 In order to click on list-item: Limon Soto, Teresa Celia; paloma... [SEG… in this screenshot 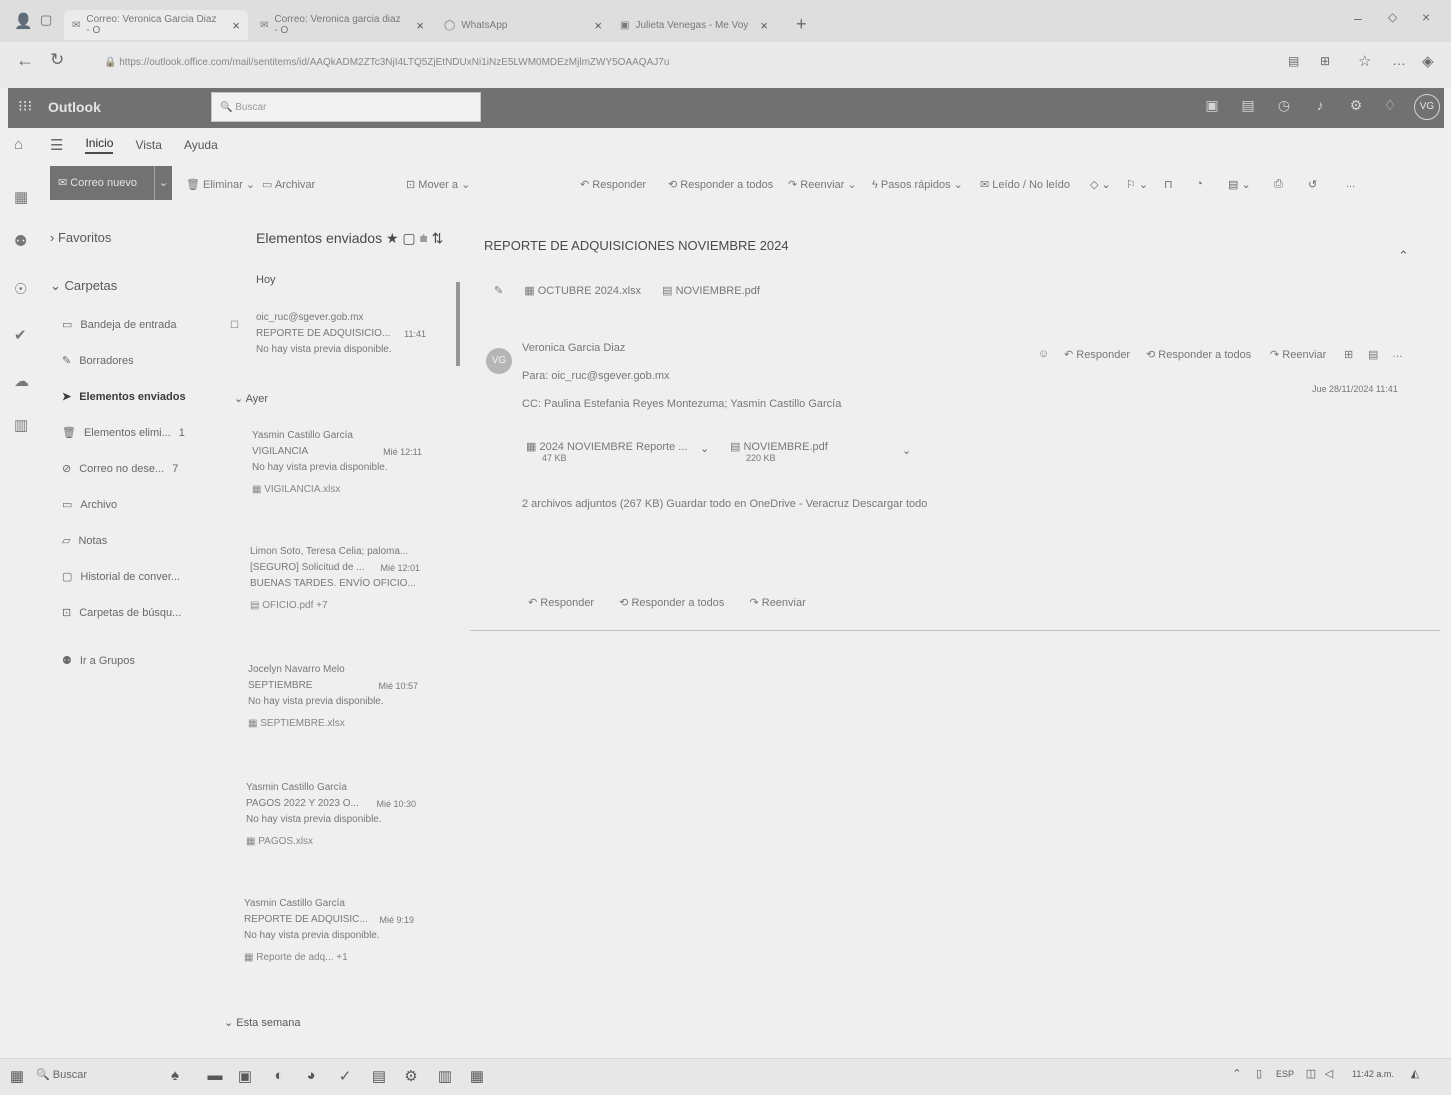, I will do `click(335, 579)`.